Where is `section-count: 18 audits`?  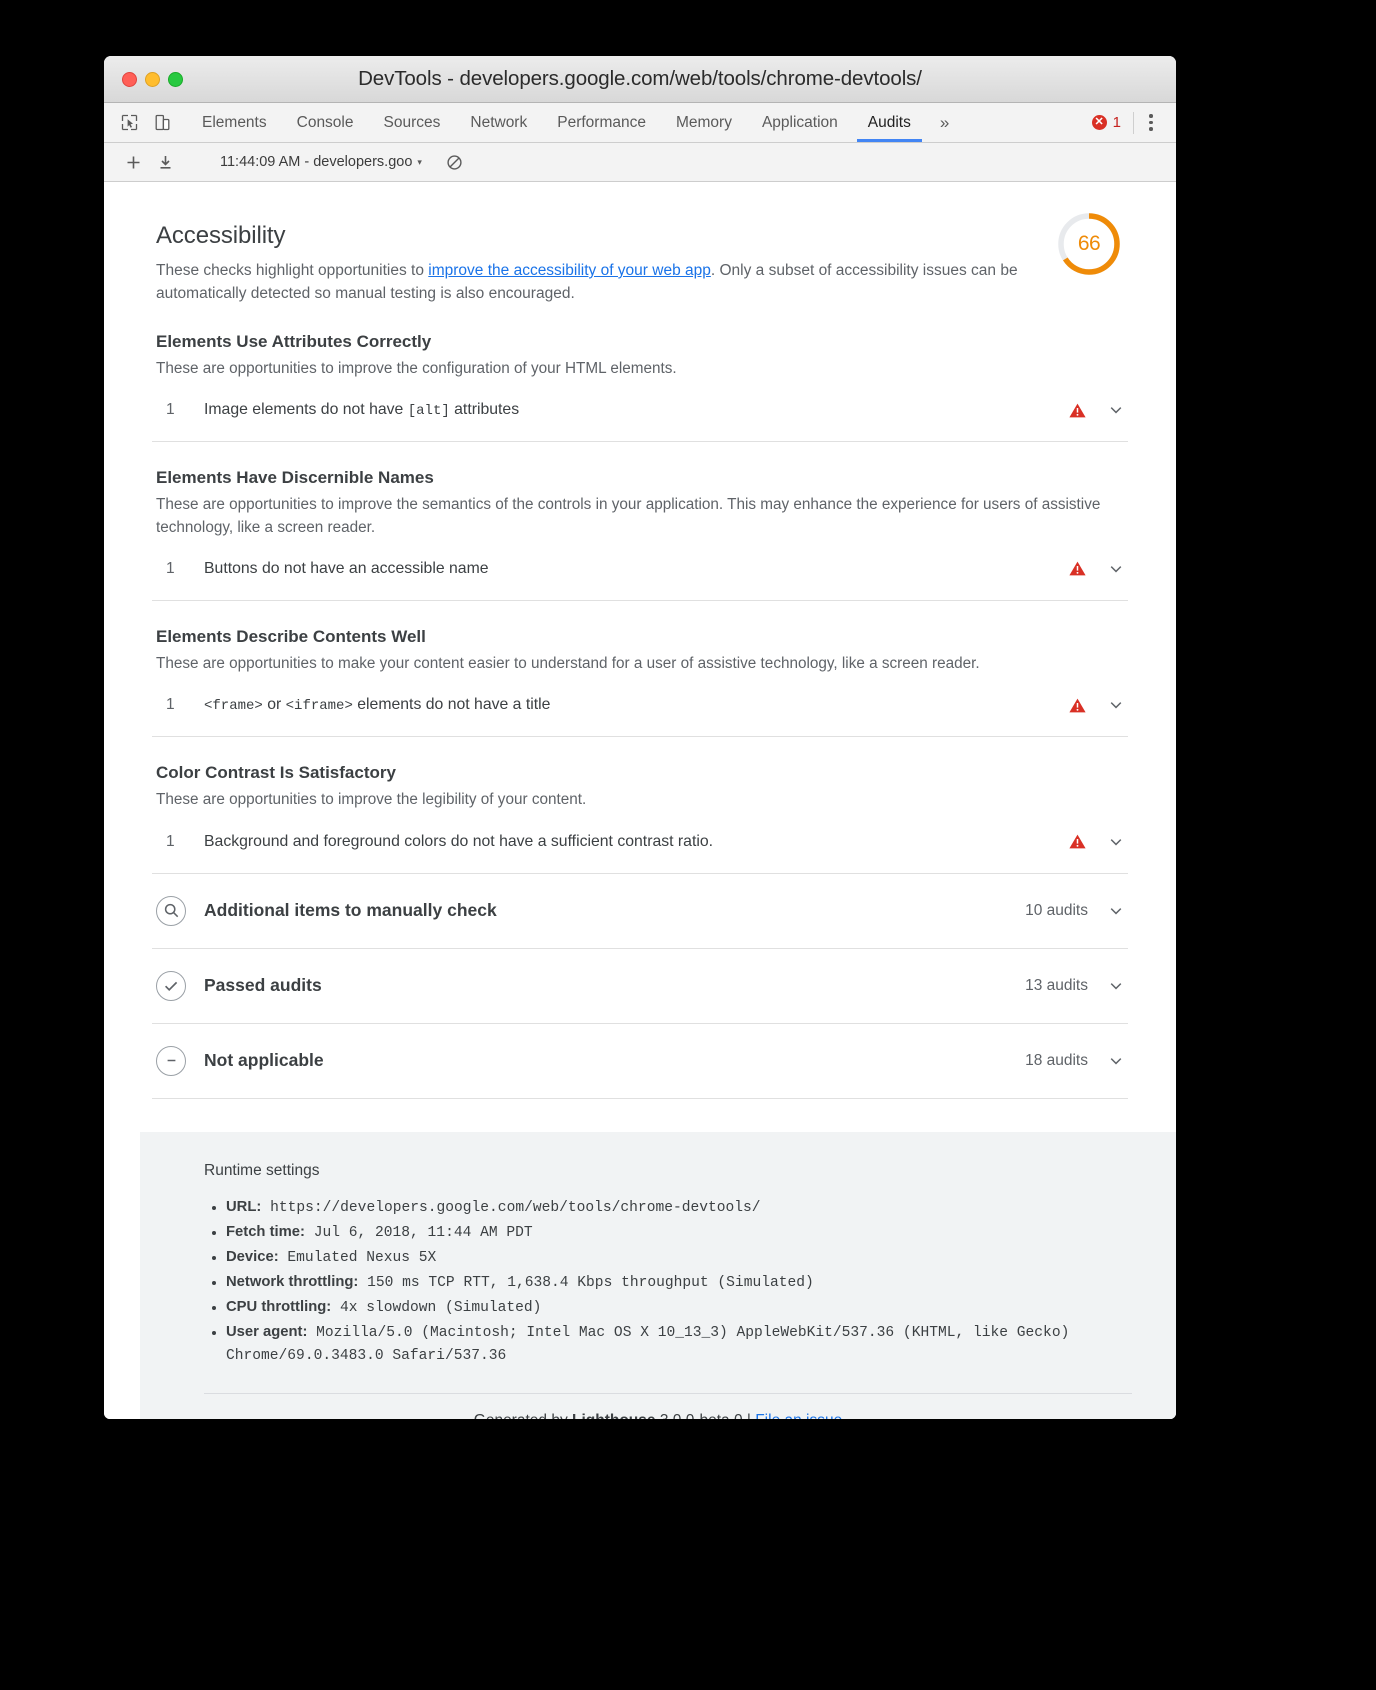
section-count: 18 audits is located at coordinates (1056, 1060).